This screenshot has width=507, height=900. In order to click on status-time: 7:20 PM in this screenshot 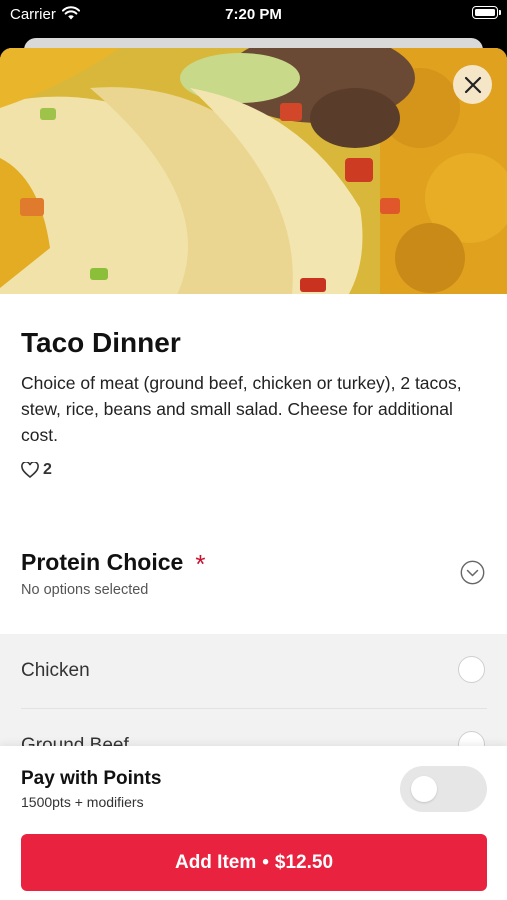, I will do `click(253, 14)`.